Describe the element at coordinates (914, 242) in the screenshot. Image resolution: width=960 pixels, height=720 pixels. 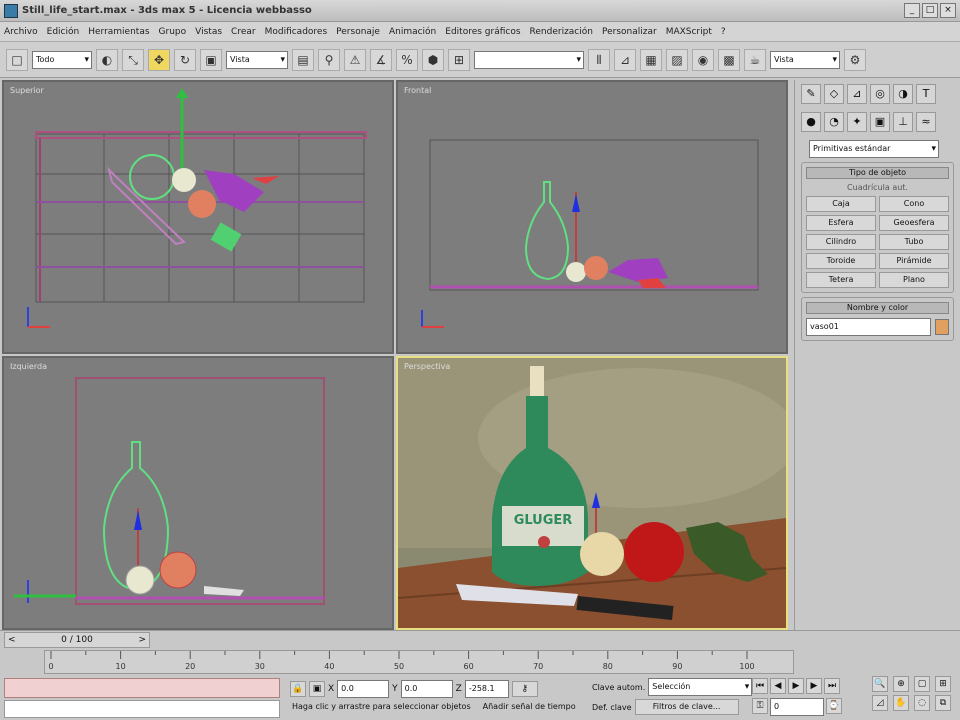
I see `tube-button: Tubo` at that location.